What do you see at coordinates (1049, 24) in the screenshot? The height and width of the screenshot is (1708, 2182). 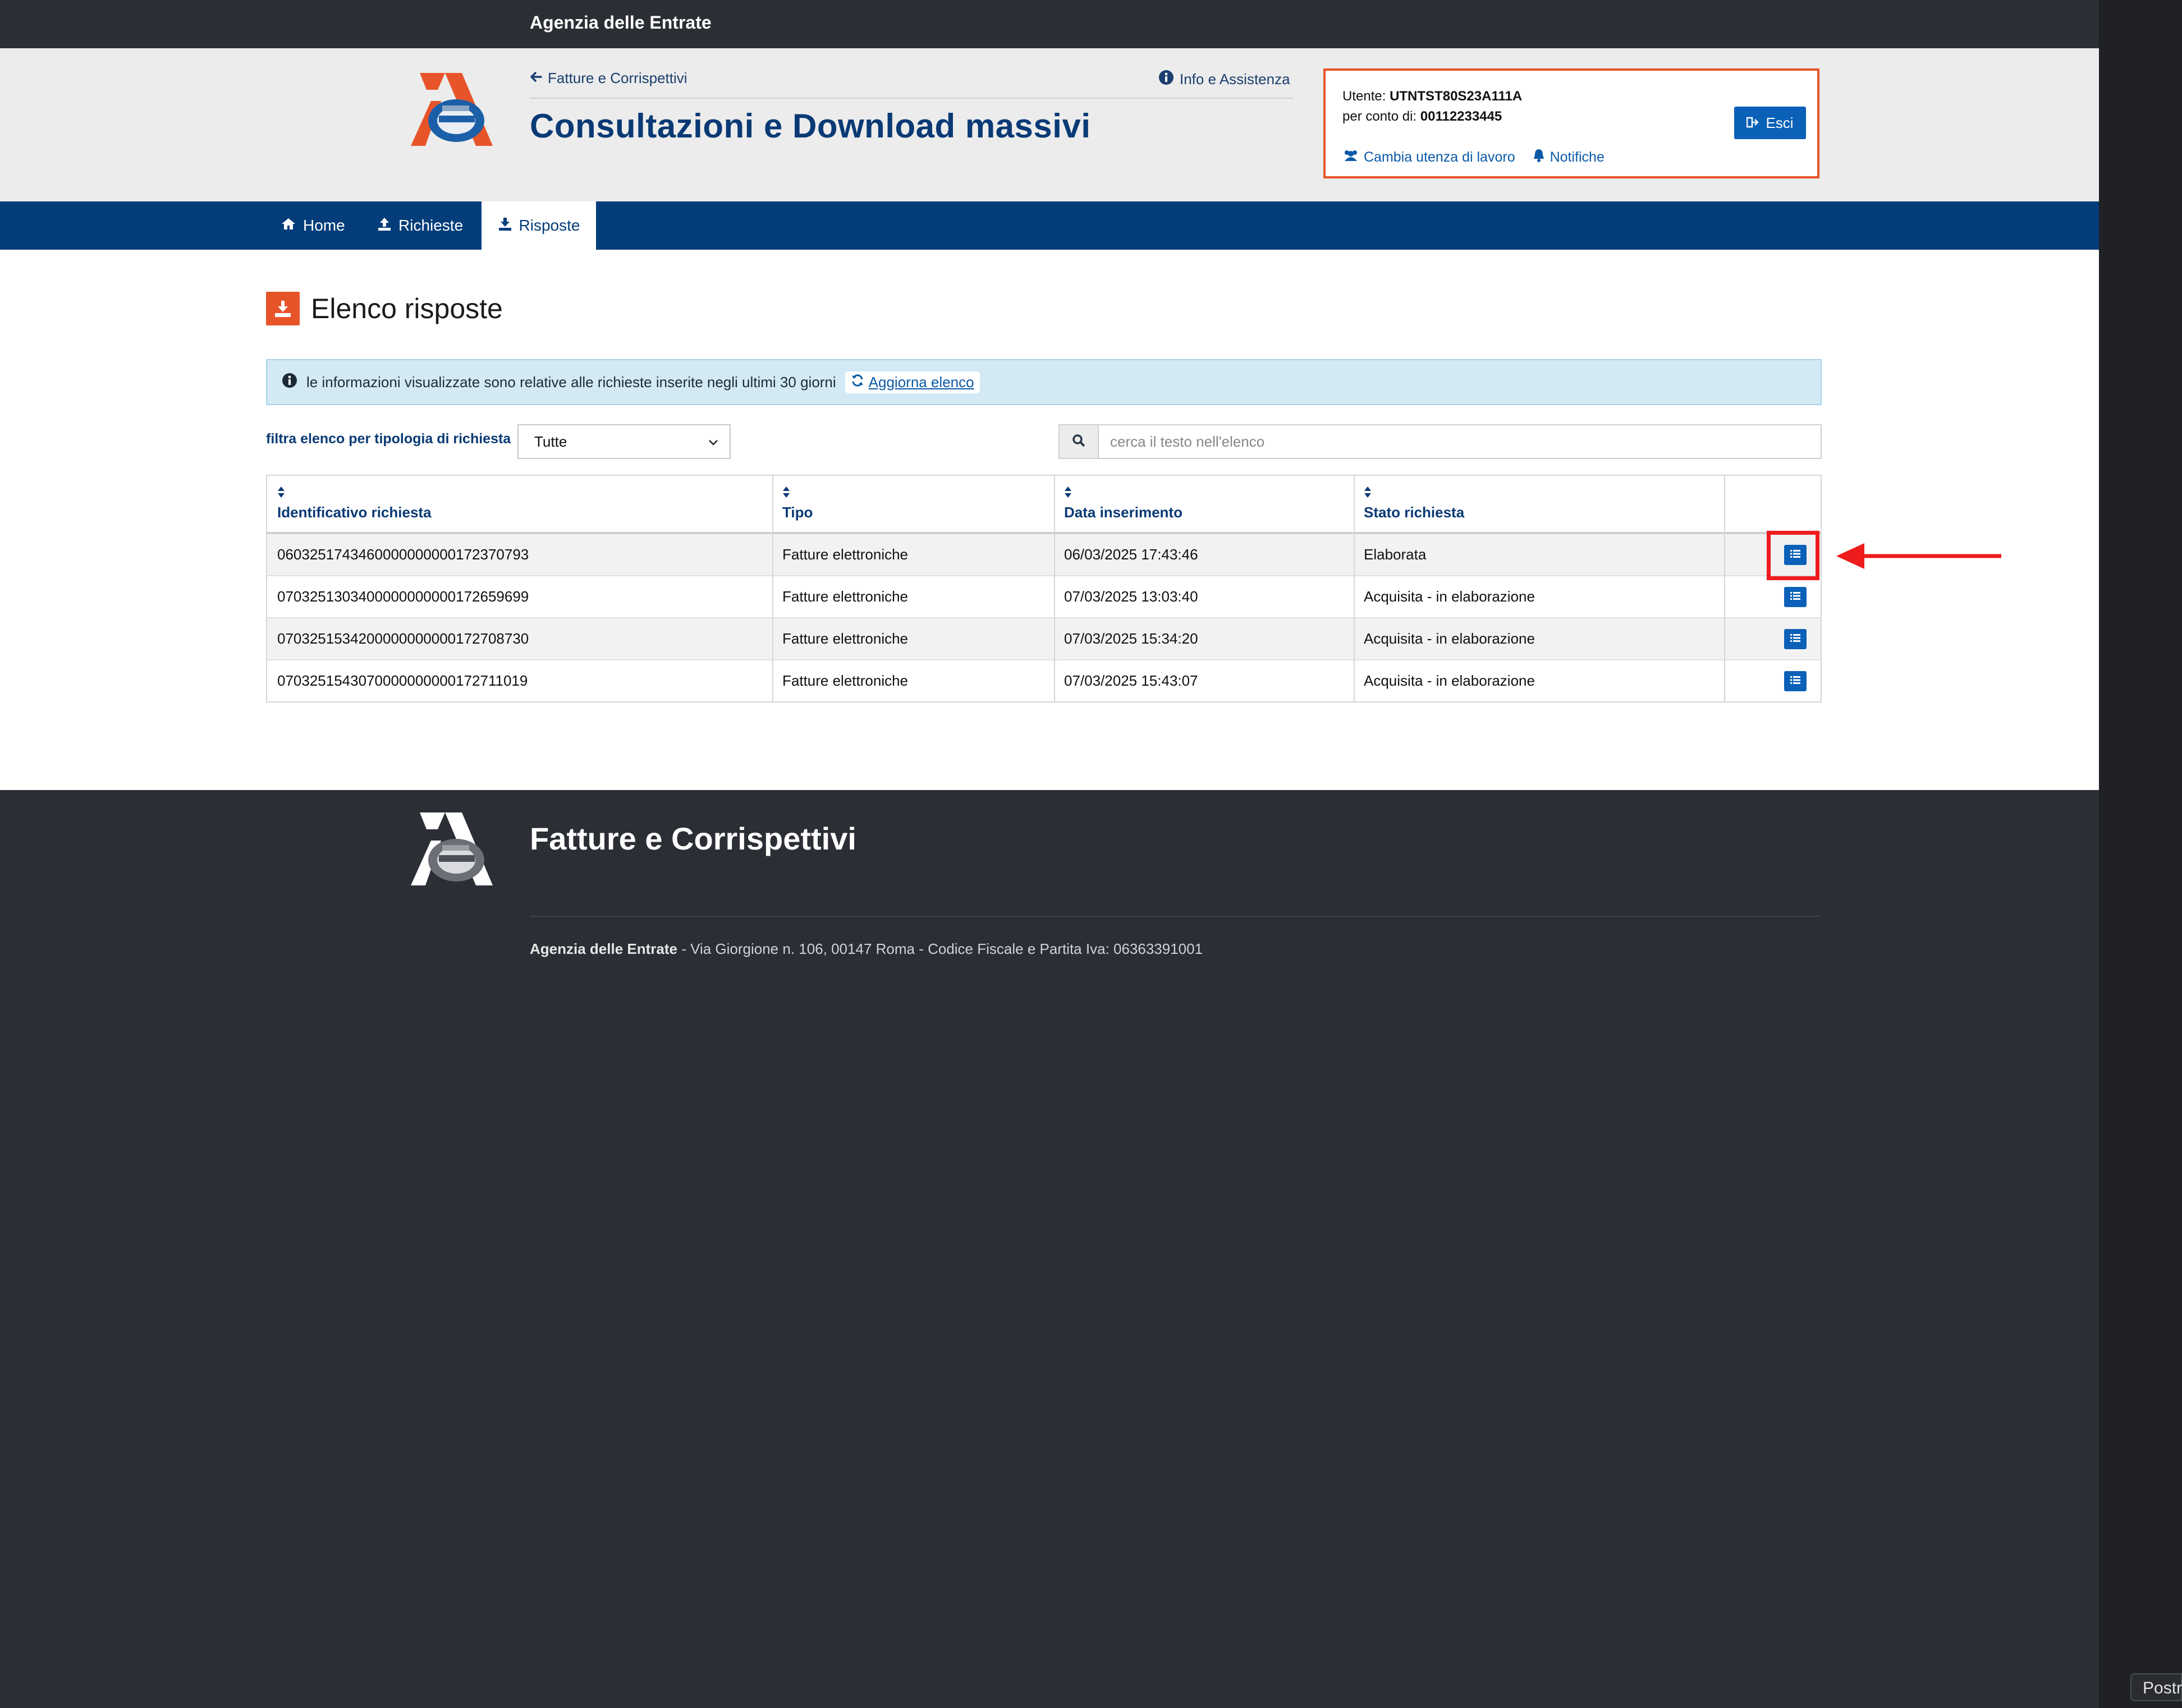 I see `top-bar: Agenzia delle Entrate` at bounding box center [1049, 24].